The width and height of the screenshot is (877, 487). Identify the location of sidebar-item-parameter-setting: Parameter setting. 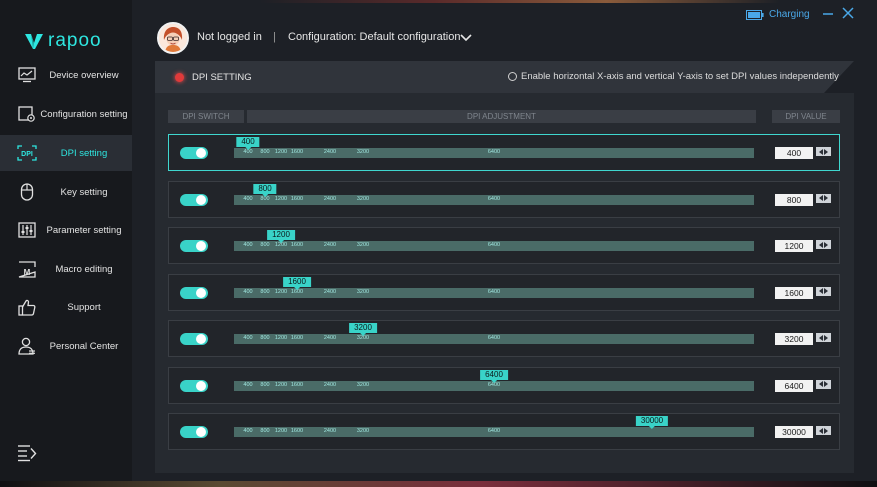
(66, 230).